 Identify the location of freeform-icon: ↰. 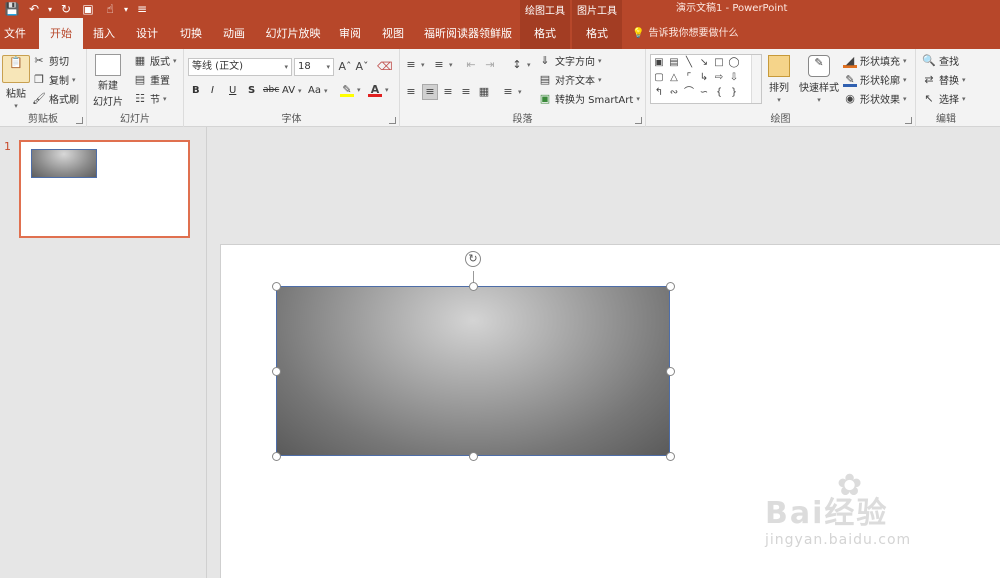
(659, 93).